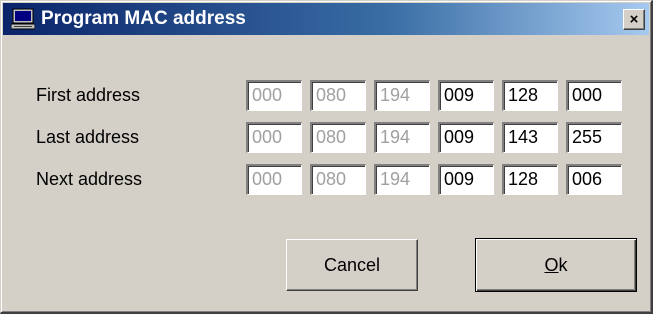 The height and width of the screenshot is (315, 654). Describe the element at coordinates (274, 179) in the screenshot. I see `next-address-octet-1: 000` at that location.